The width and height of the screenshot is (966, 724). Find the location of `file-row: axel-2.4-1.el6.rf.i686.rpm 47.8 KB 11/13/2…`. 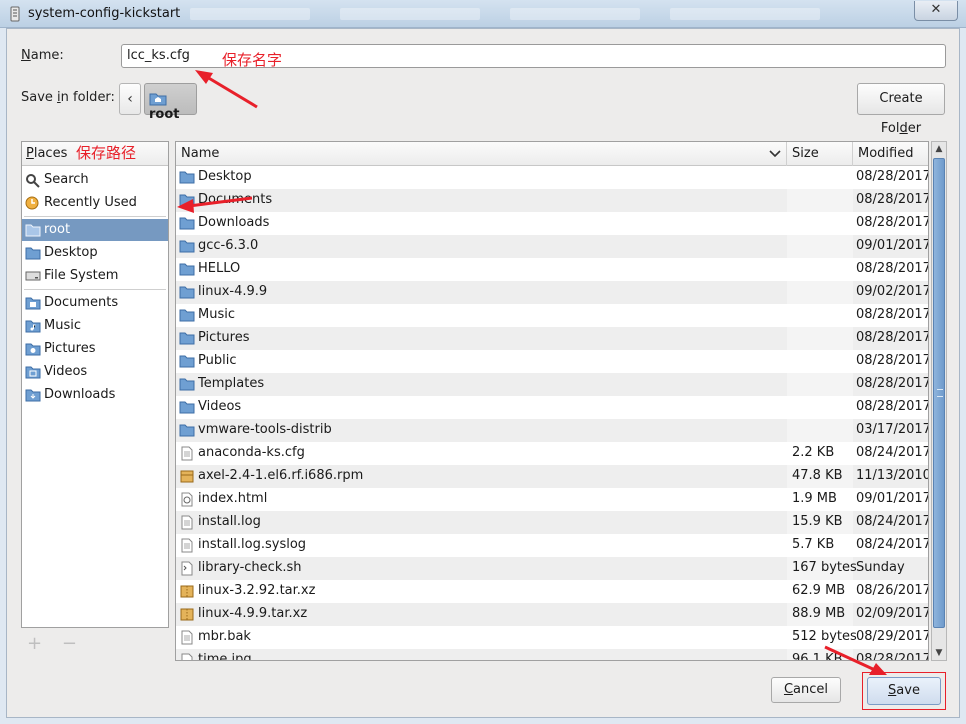

file-row: axel-2.4-1.el6.rf.i686.rpm 47.8 KB 11/13/2… is located at coordinates (552, 476).